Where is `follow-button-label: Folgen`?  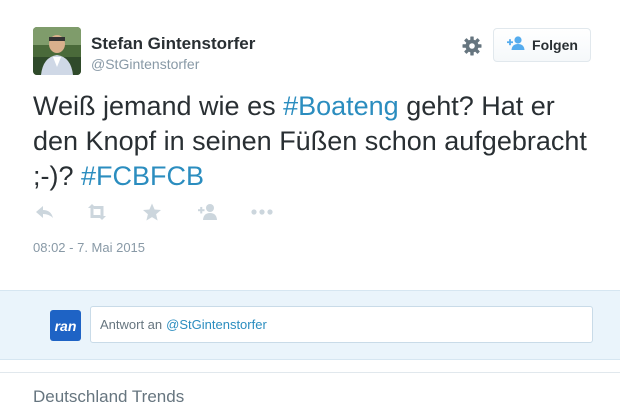
follow-button-label: Folgen is located at coordinates (555, 45).